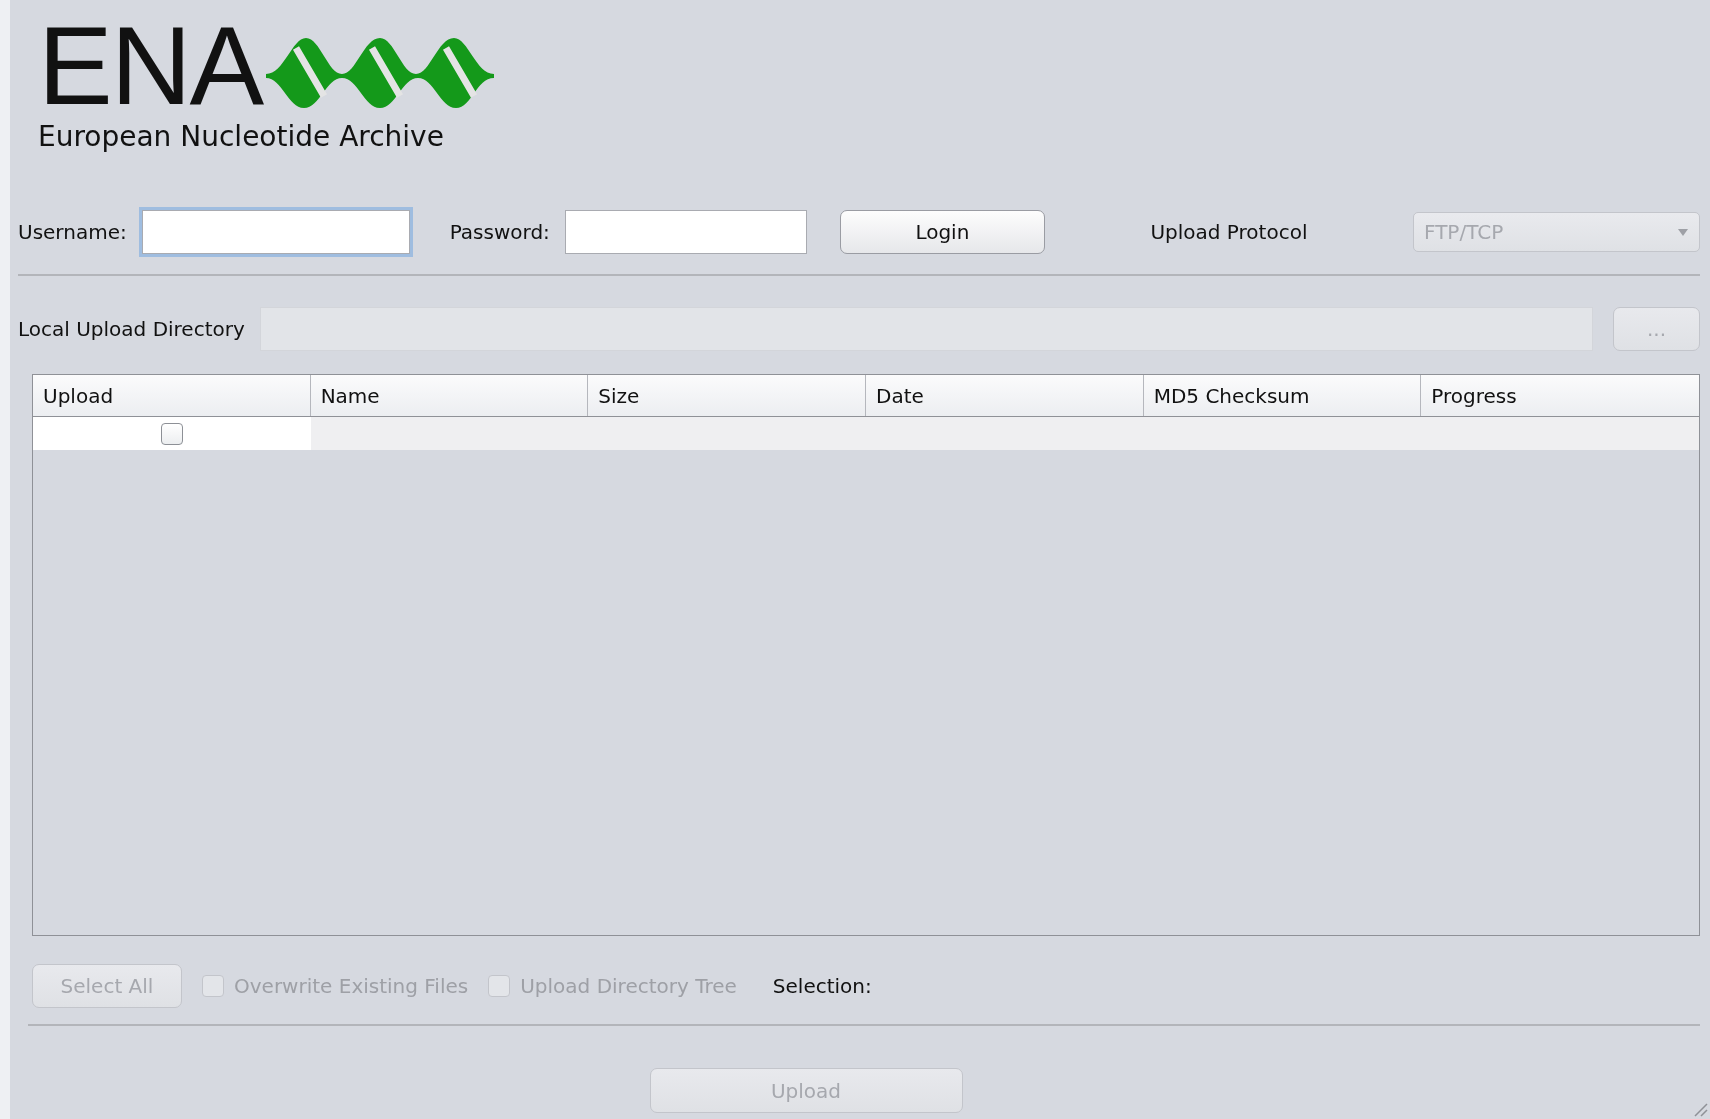 The width and height of the screenshot is (1710, 1119). Describe the element at coordinates (727, 395) in the screenshot. I see `column-header: Size` at that location.